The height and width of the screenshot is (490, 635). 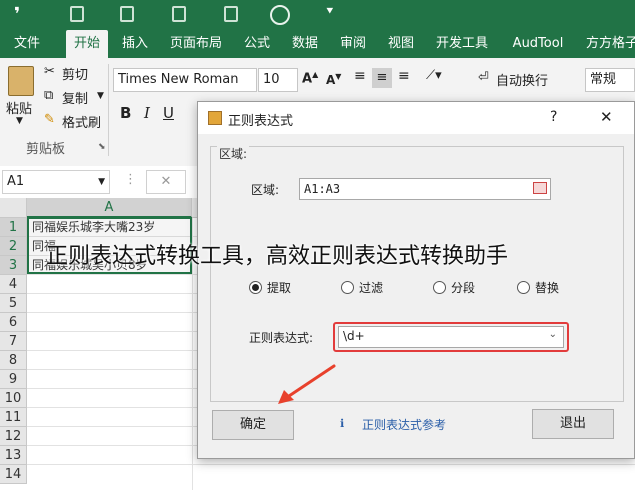 I want to click on exit-button: 退出, so click(x=573, y=424).